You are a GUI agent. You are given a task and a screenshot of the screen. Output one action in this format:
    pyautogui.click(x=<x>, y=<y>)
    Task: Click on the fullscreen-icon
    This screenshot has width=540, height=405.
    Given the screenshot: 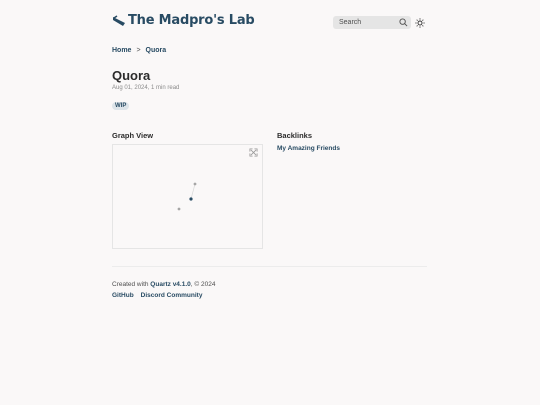 What is the action you would take?
    pyautogui.click(x=253, y=152)
    